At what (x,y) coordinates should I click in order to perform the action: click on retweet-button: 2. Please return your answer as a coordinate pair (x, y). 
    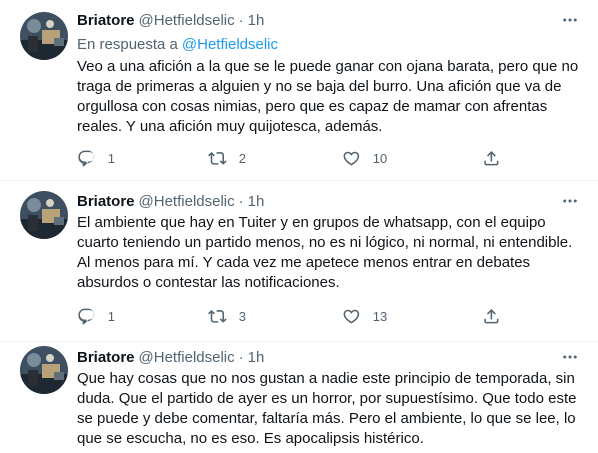
    Looking at the image, I should click on (227, 158).